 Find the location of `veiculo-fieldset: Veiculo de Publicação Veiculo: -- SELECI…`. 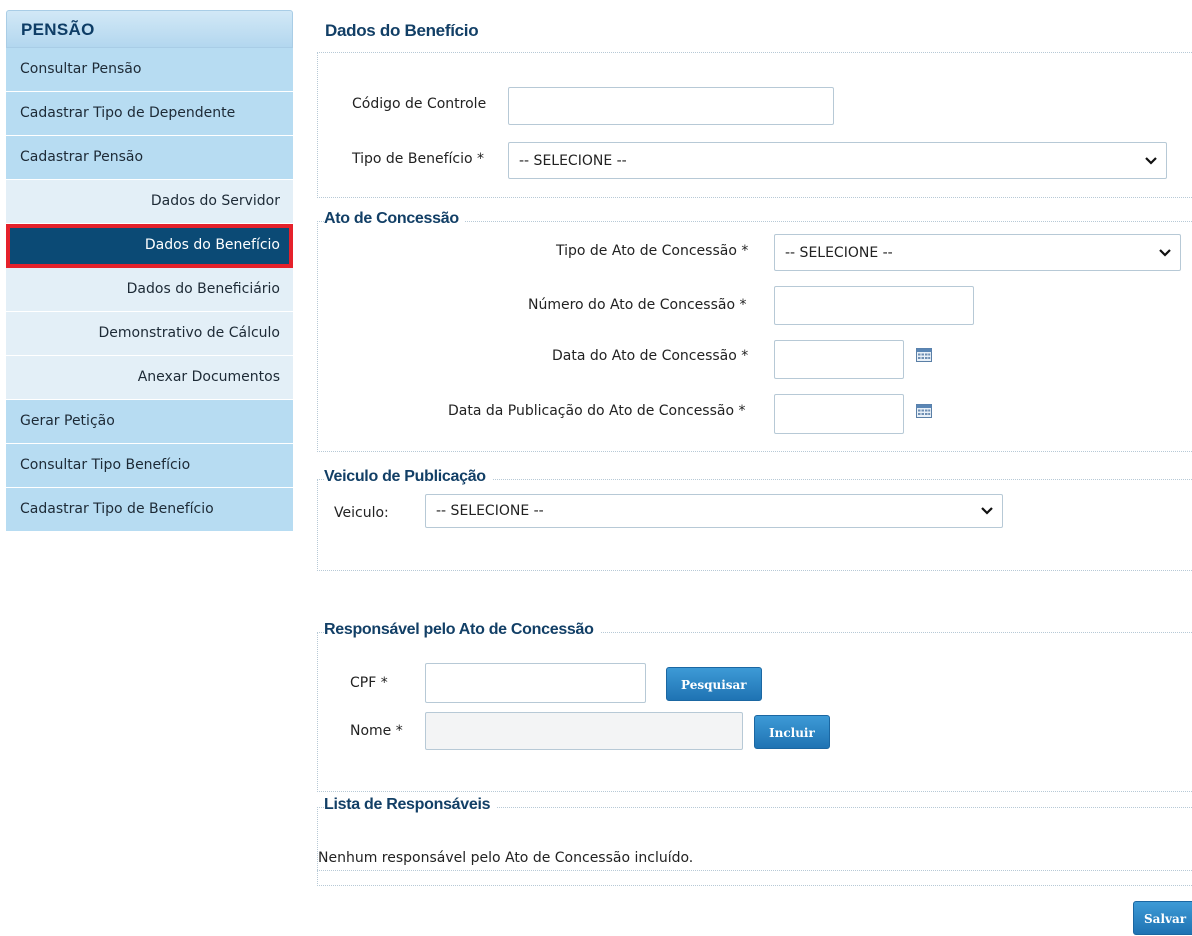

veiculo-fieldset: Veiculo de Publicação Veiculo: -- SELECI… is located at coordinates (754, 519).